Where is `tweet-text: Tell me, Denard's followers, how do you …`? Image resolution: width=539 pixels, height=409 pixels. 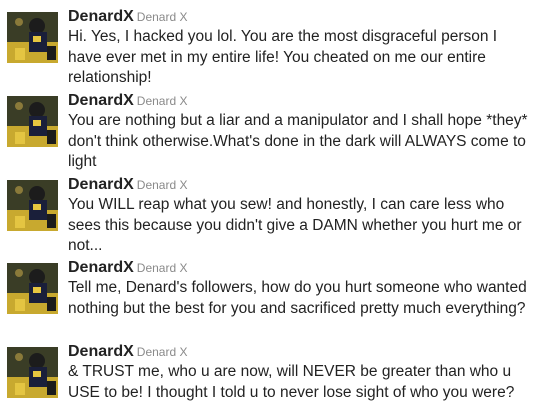
tweet-text: Tell me, Denard's followers, how do you … is located at coordinates (297, 298).